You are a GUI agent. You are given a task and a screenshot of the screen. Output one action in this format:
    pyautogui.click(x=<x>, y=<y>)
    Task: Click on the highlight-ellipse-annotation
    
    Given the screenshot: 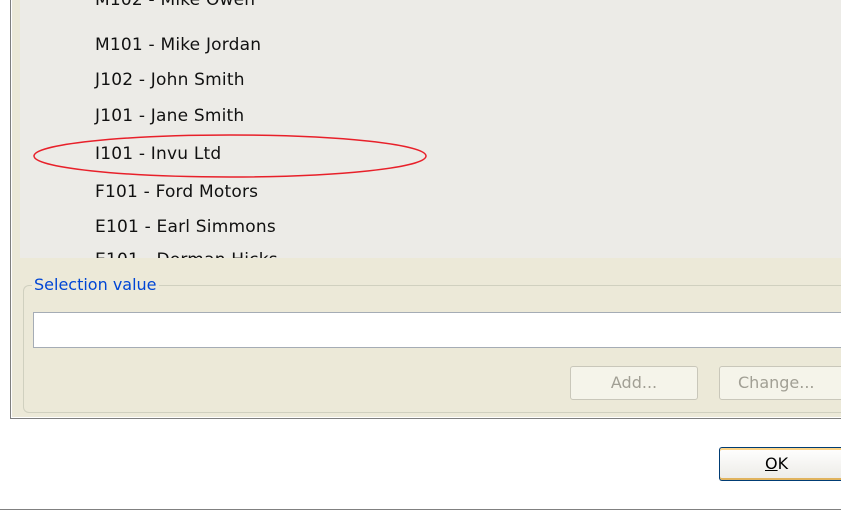 What is the action you would take?
    pyautogui.click(x=230, y=156)
    